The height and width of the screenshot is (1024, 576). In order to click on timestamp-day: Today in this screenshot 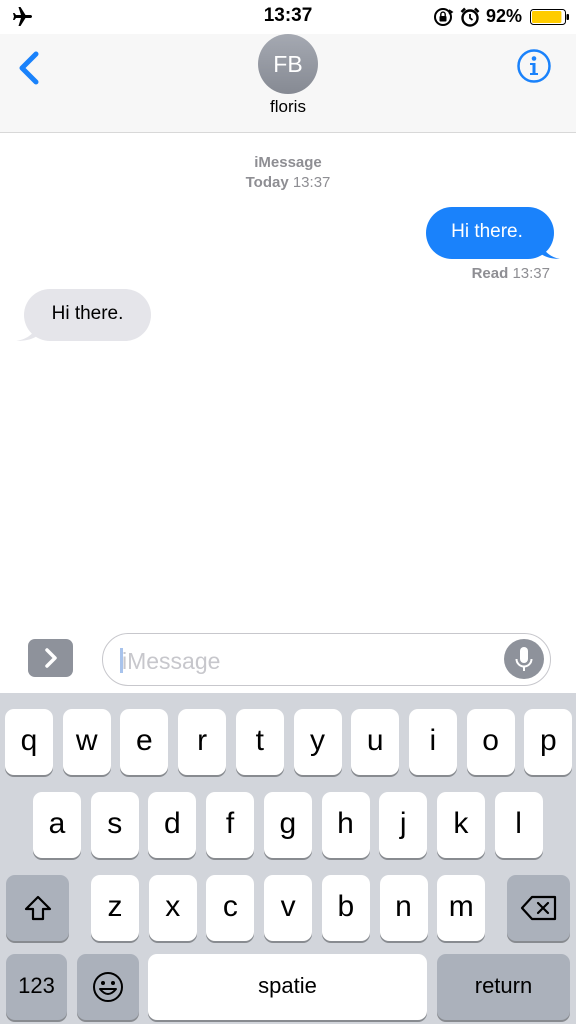, I will do `click(267, 182)`.